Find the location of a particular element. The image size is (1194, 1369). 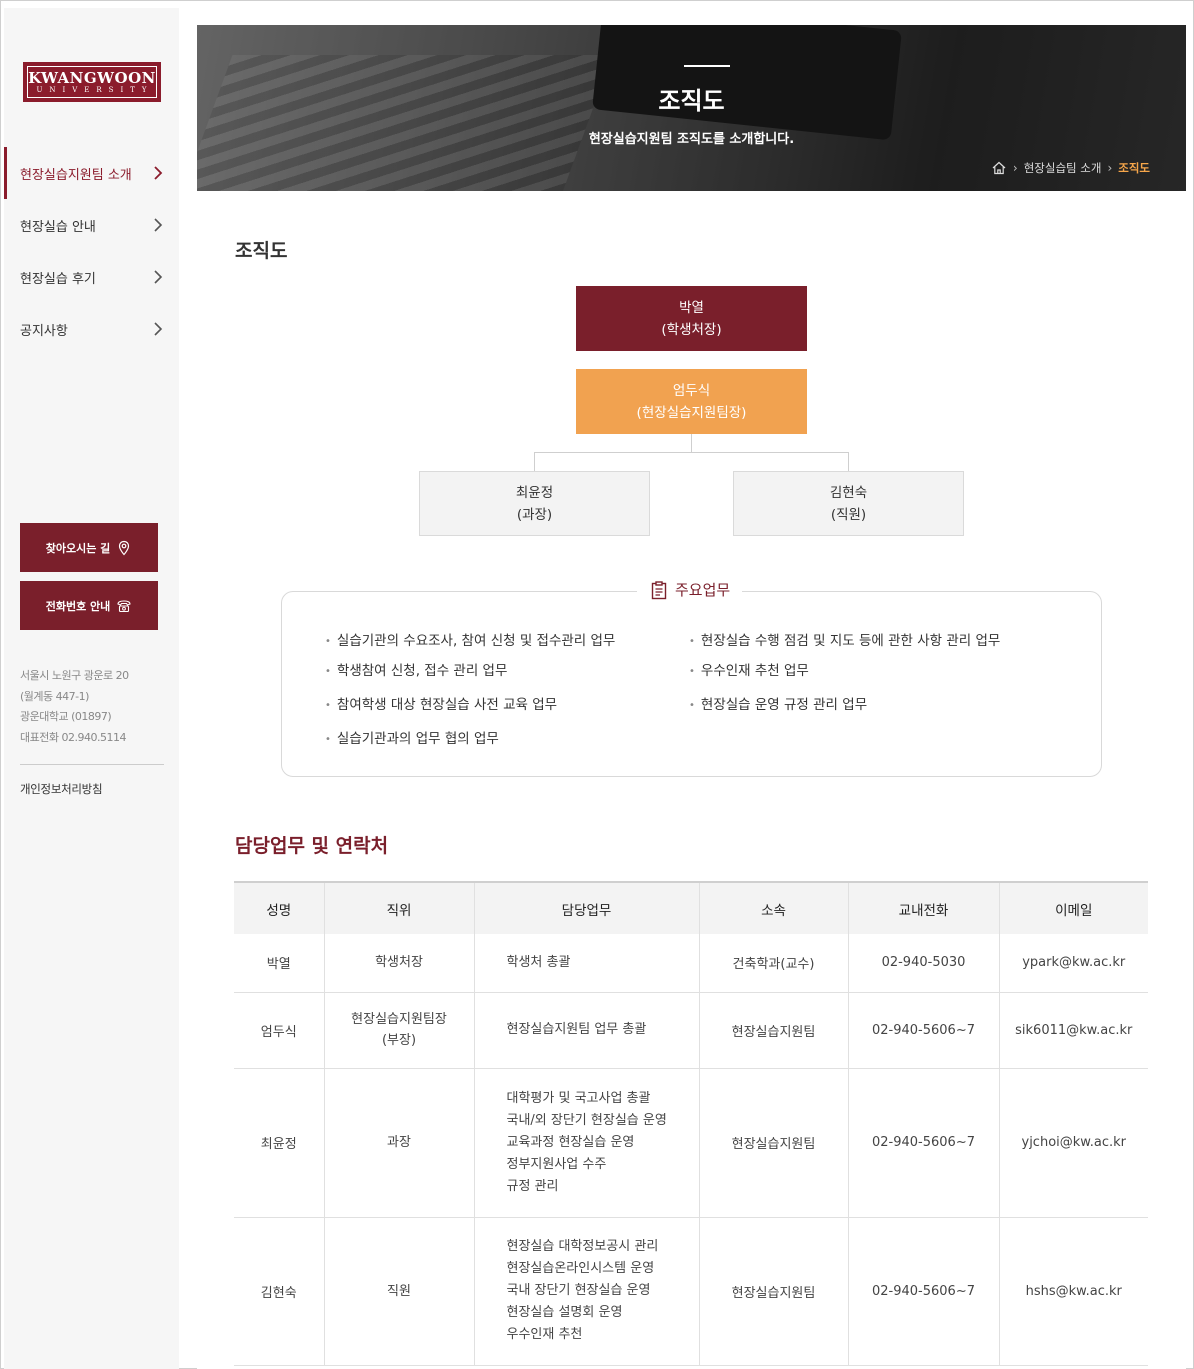

sidebar-nav: 현장실습지원팀 소개 현장실습 안내 현장실습 후기 공지사항 is located at coordinates (91, 251).